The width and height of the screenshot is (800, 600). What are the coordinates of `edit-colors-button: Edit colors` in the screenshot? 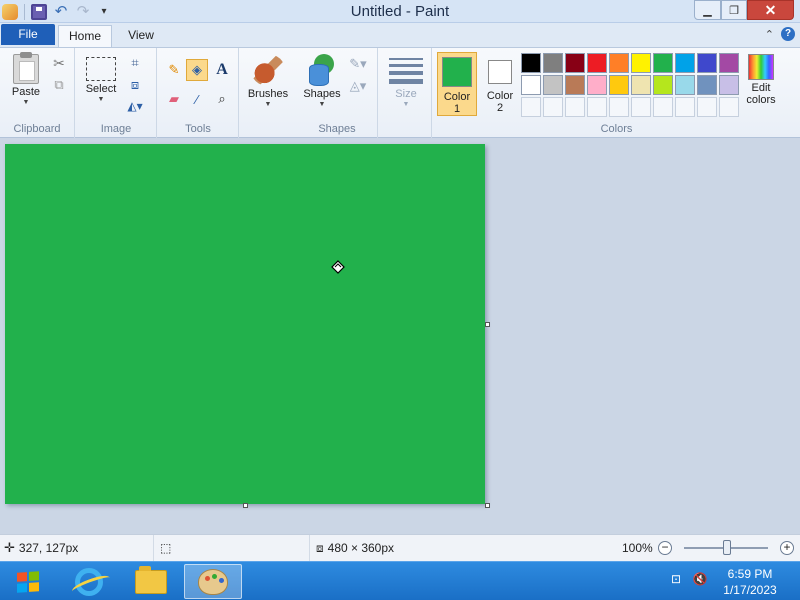 It's located at (761, 80).